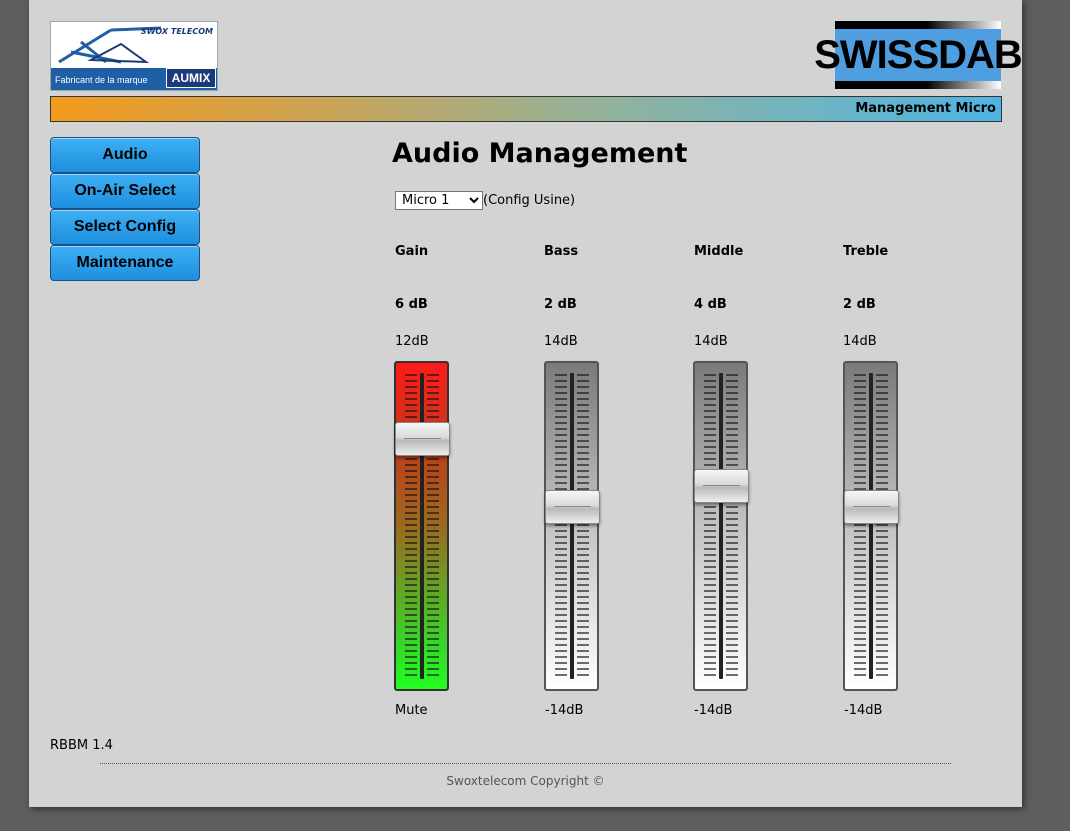 This screenshot has width=1070, height=831. I want to click on middle-label: Middle, so click(719, 251).